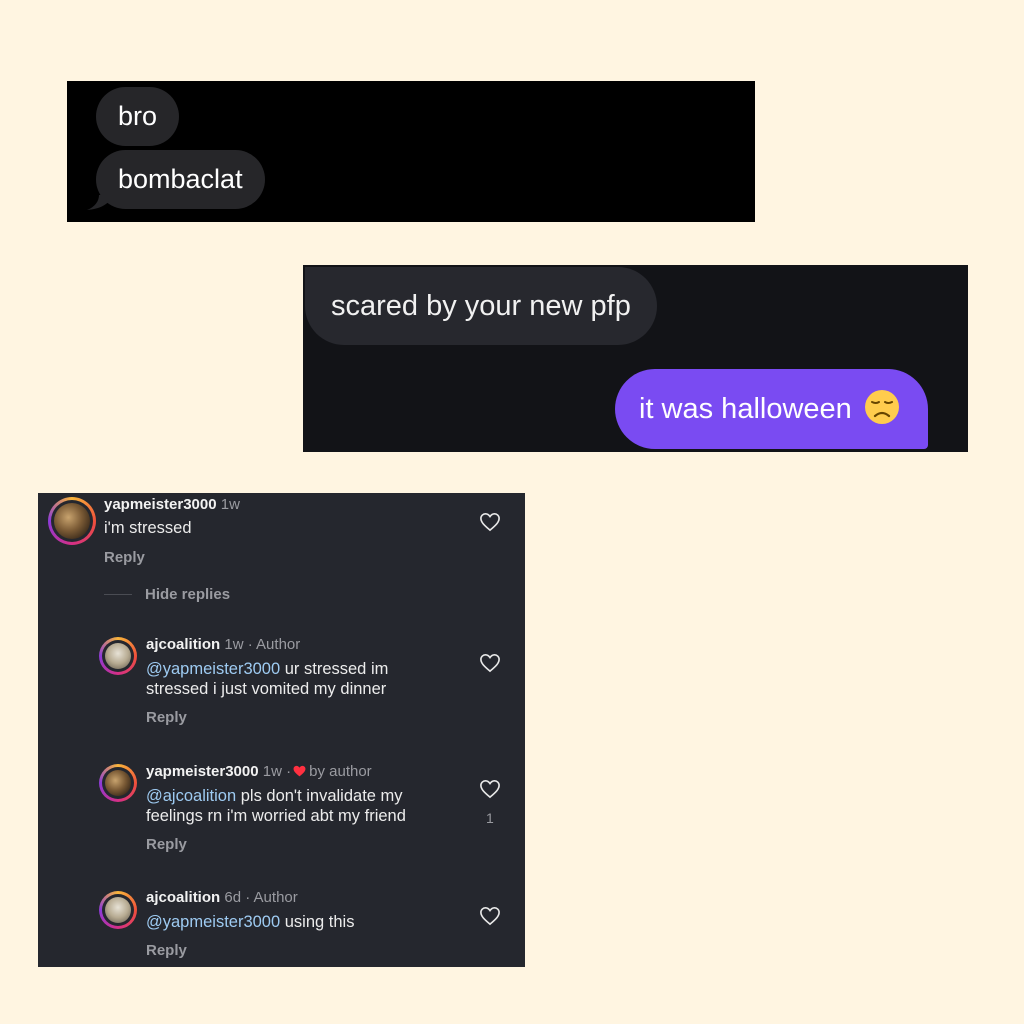 The image size is (1024, 1024). Describe the element at coordinates (481, 306) in the screenshot. I see `received-message: scared by your new pfp` at that location.